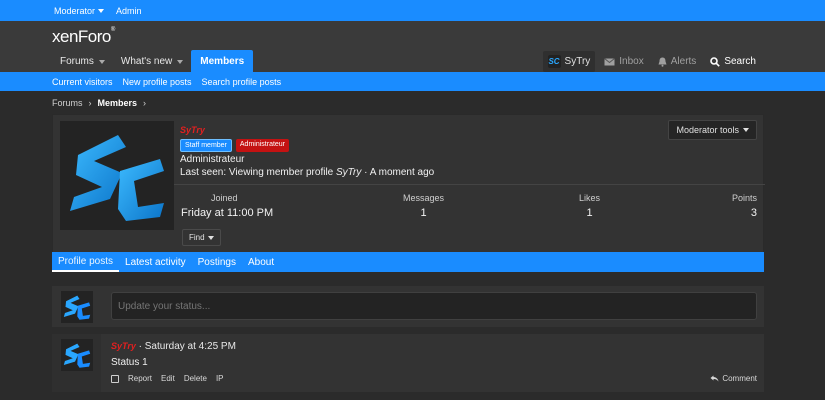  Describe the element at coordinates (707, 130) in the screenshot. I see `moderator-tools-label: Moderator tools` at that location.